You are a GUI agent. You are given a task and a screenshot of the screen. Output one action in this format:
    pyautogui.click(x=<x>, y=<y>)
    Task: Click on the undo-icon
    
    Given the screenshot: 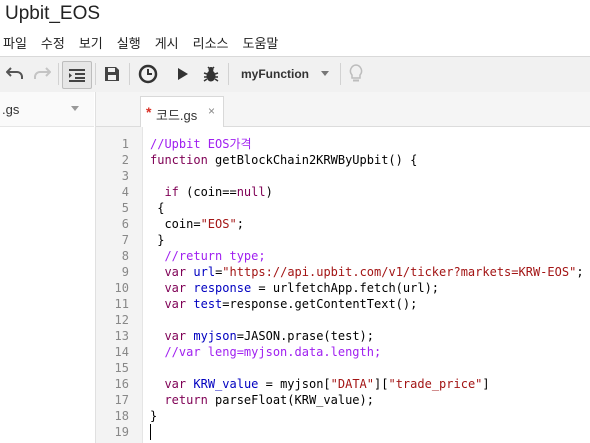 What is the action you would take?
    pyautogui.click(x=15, y=74)
    